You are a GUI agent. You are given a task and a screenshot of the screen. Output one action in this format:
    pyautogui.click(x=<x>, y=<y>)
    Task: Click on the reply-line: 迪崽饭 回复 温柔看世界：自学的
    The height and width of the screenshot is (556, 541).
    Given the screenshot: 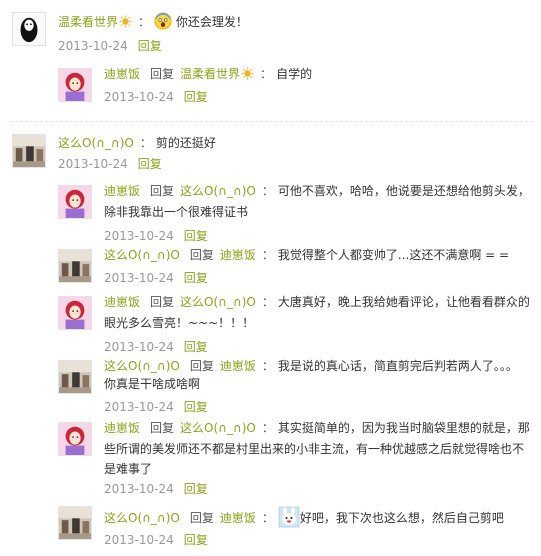 What is the action you would take?
    pyautogui.click(x=208, y=73)
    